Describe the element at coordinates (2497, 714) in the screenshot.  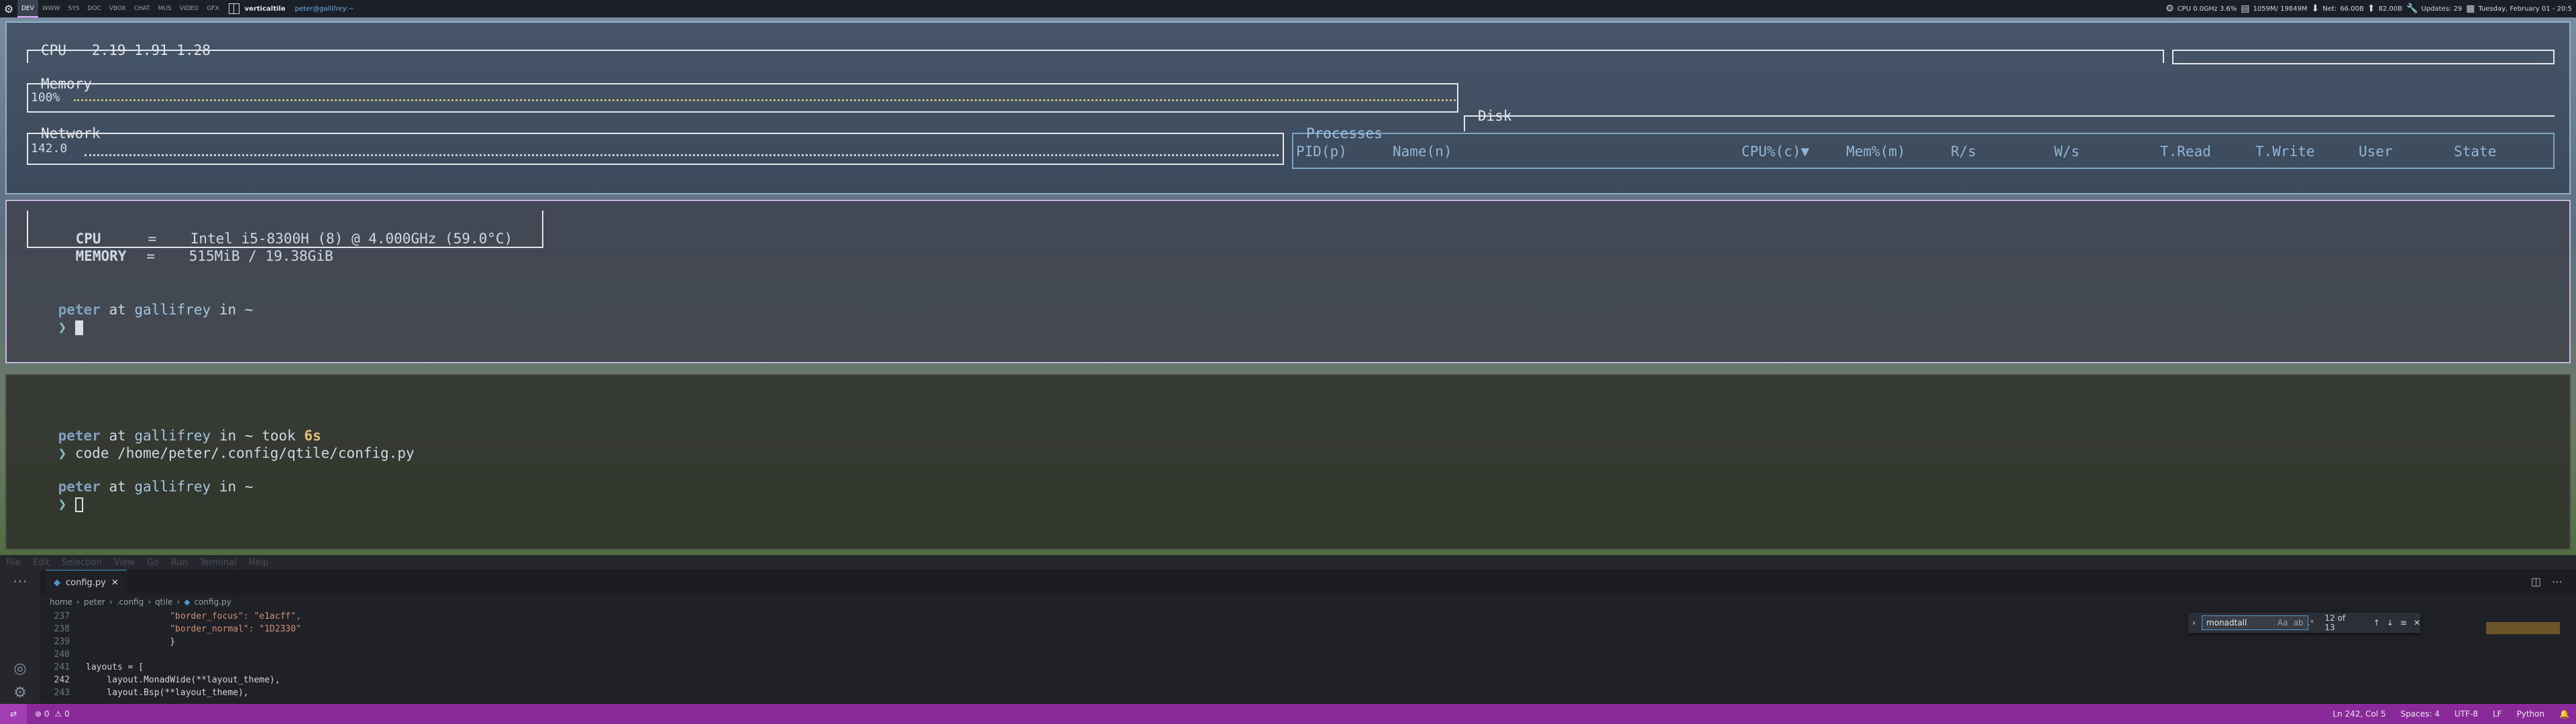
I see `line-ending: LF` at that location.